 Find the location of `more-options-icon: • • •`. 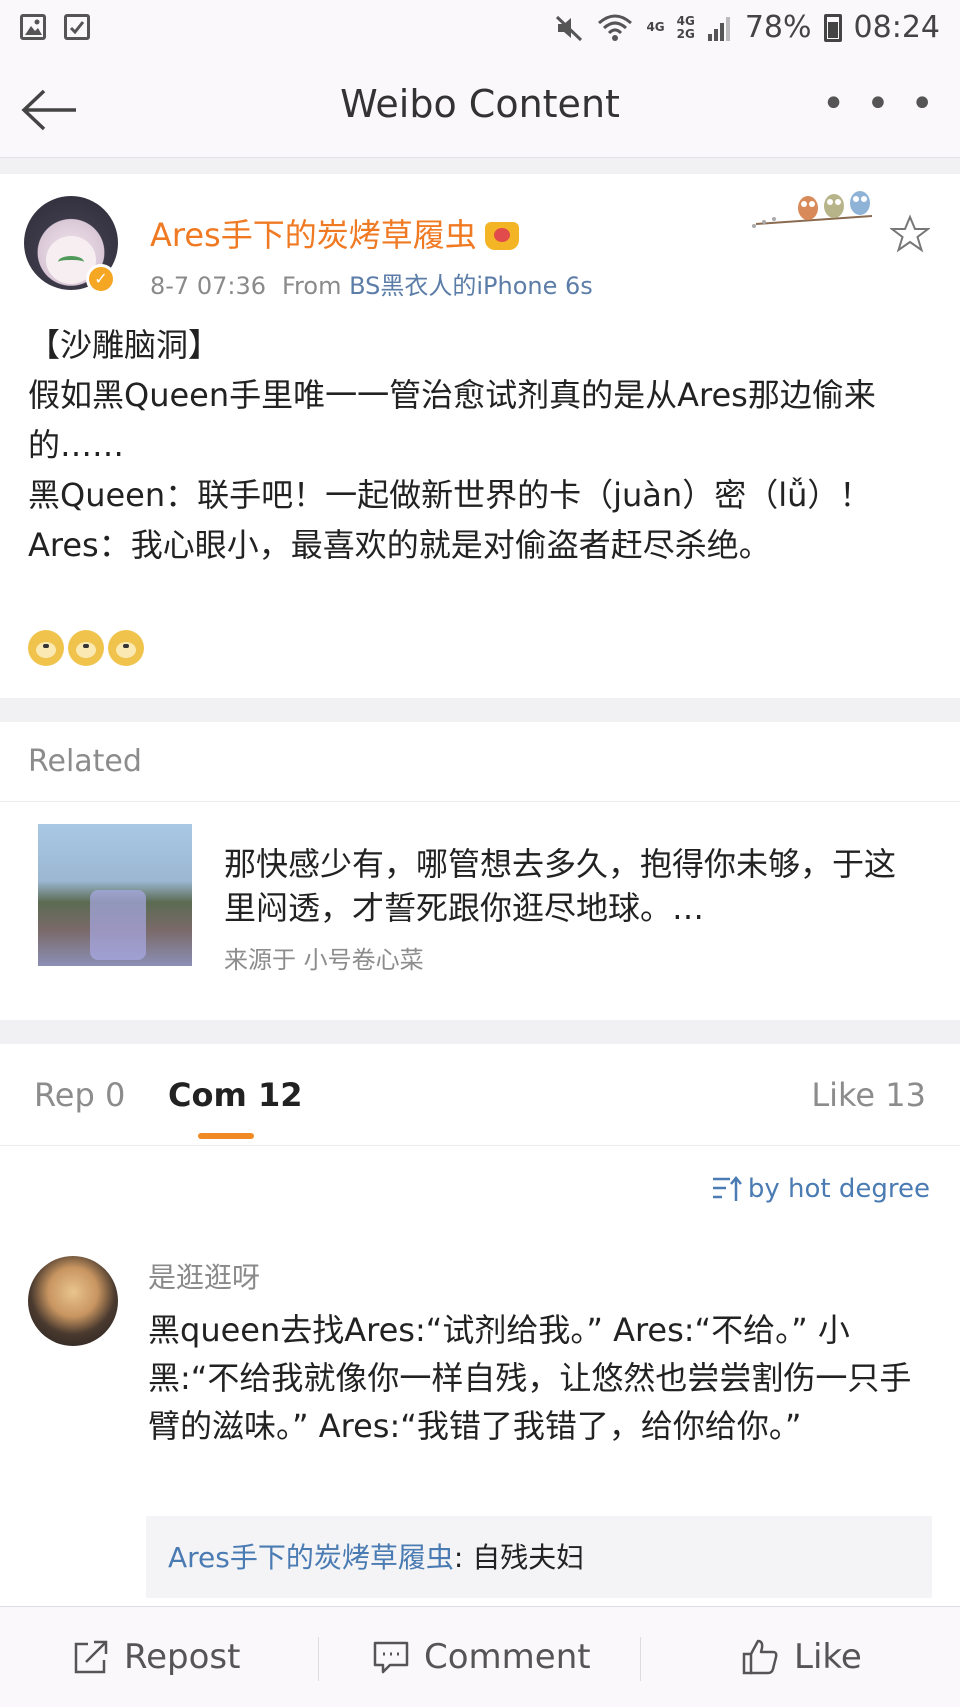

more-options-icon: • • • is located at coordinates (880, 104).